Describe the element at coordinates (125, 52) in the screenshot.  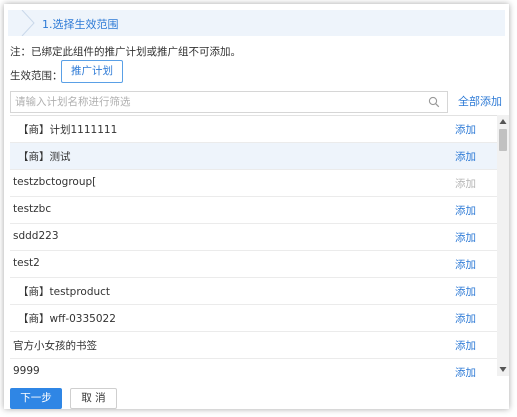
I see `notice-text: 注：已绑定此组件的推广计划或推广组不可添加。` at that location.